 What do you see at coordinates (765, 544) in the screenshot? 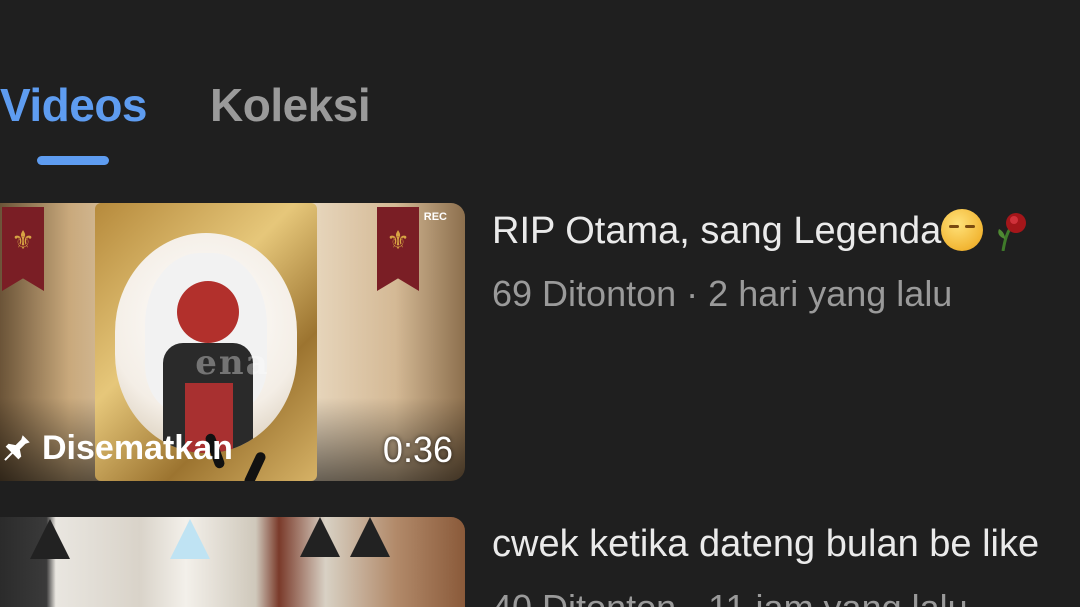
I see `video-title: cwek ketika dateng bulan be like` at bounding box center [765, 544].